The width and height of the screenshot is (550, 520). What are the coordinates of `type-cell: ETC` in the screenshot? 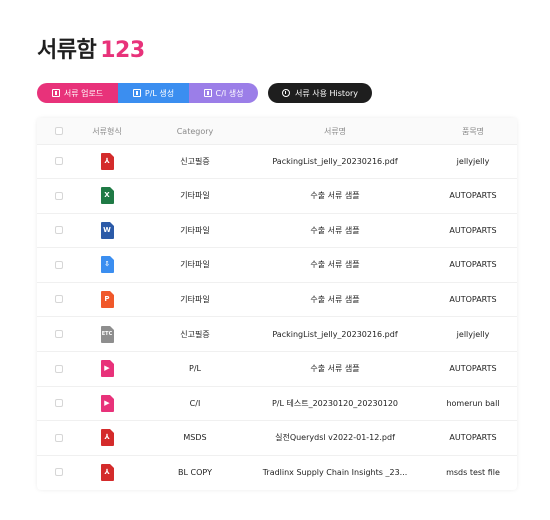 It's located at (107, 334).